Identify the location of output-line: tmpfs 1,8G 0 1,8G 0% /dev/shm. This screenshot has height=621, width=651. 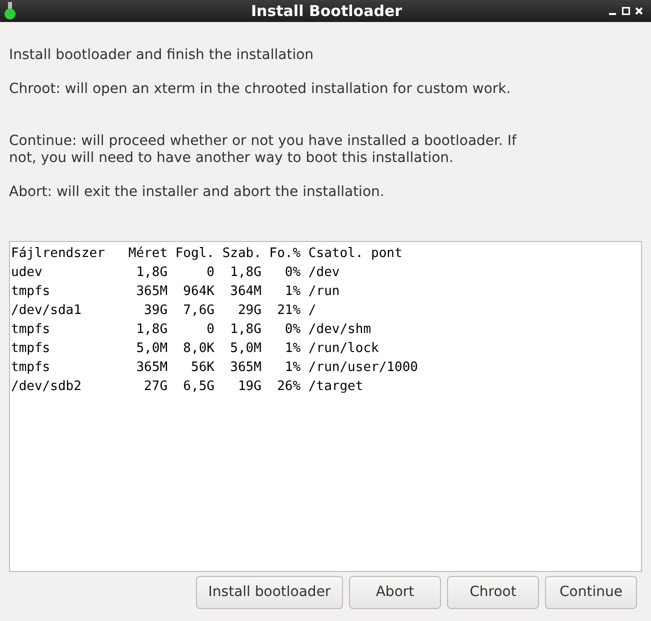
(191, 330).